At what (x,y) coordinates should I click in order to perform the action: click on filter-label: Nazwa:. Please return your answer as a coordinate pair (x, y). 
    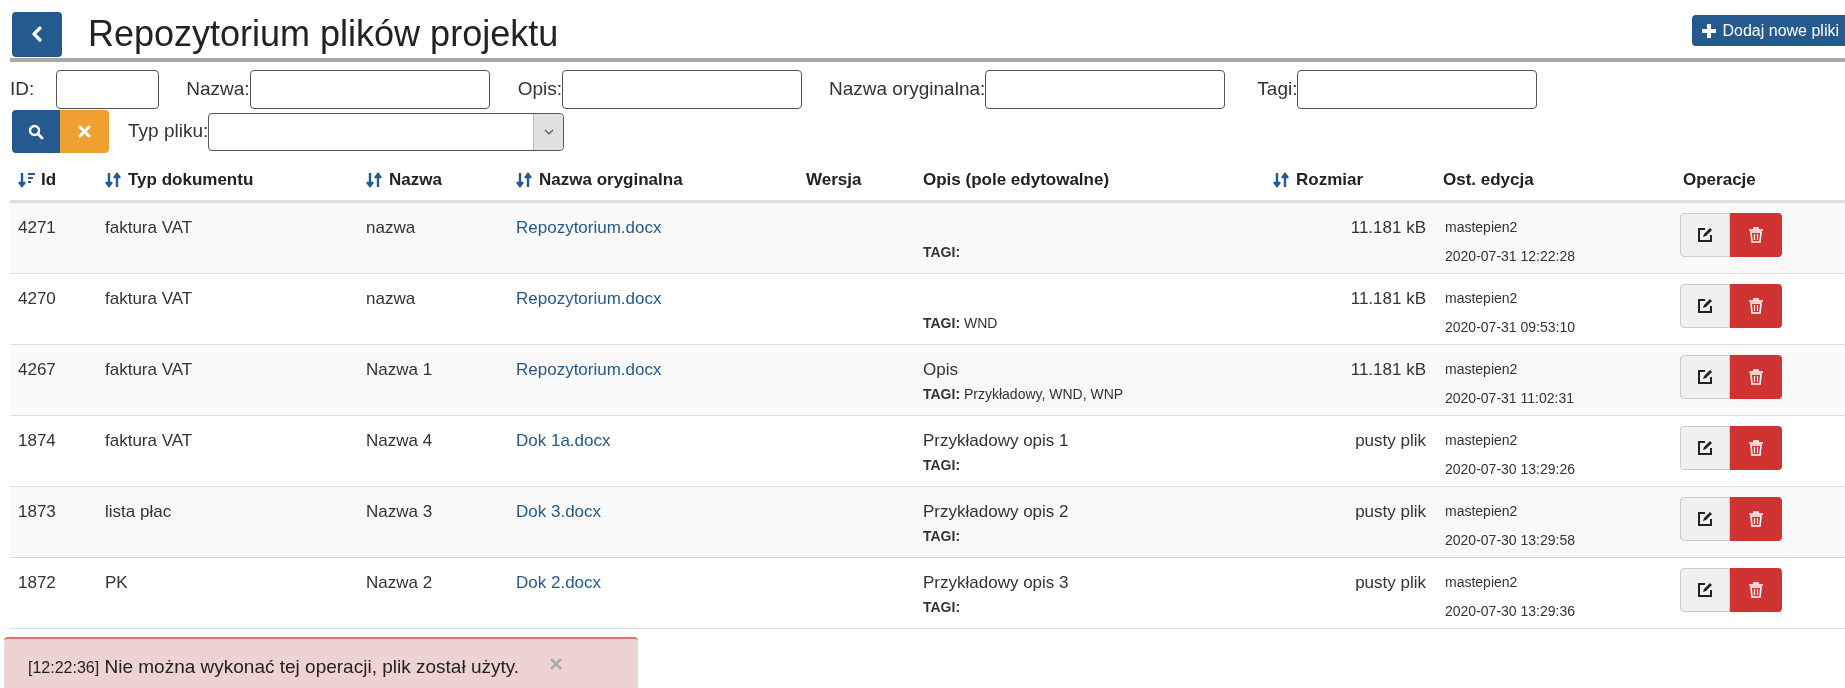
    Looking at the image, I should click on (218, 88).